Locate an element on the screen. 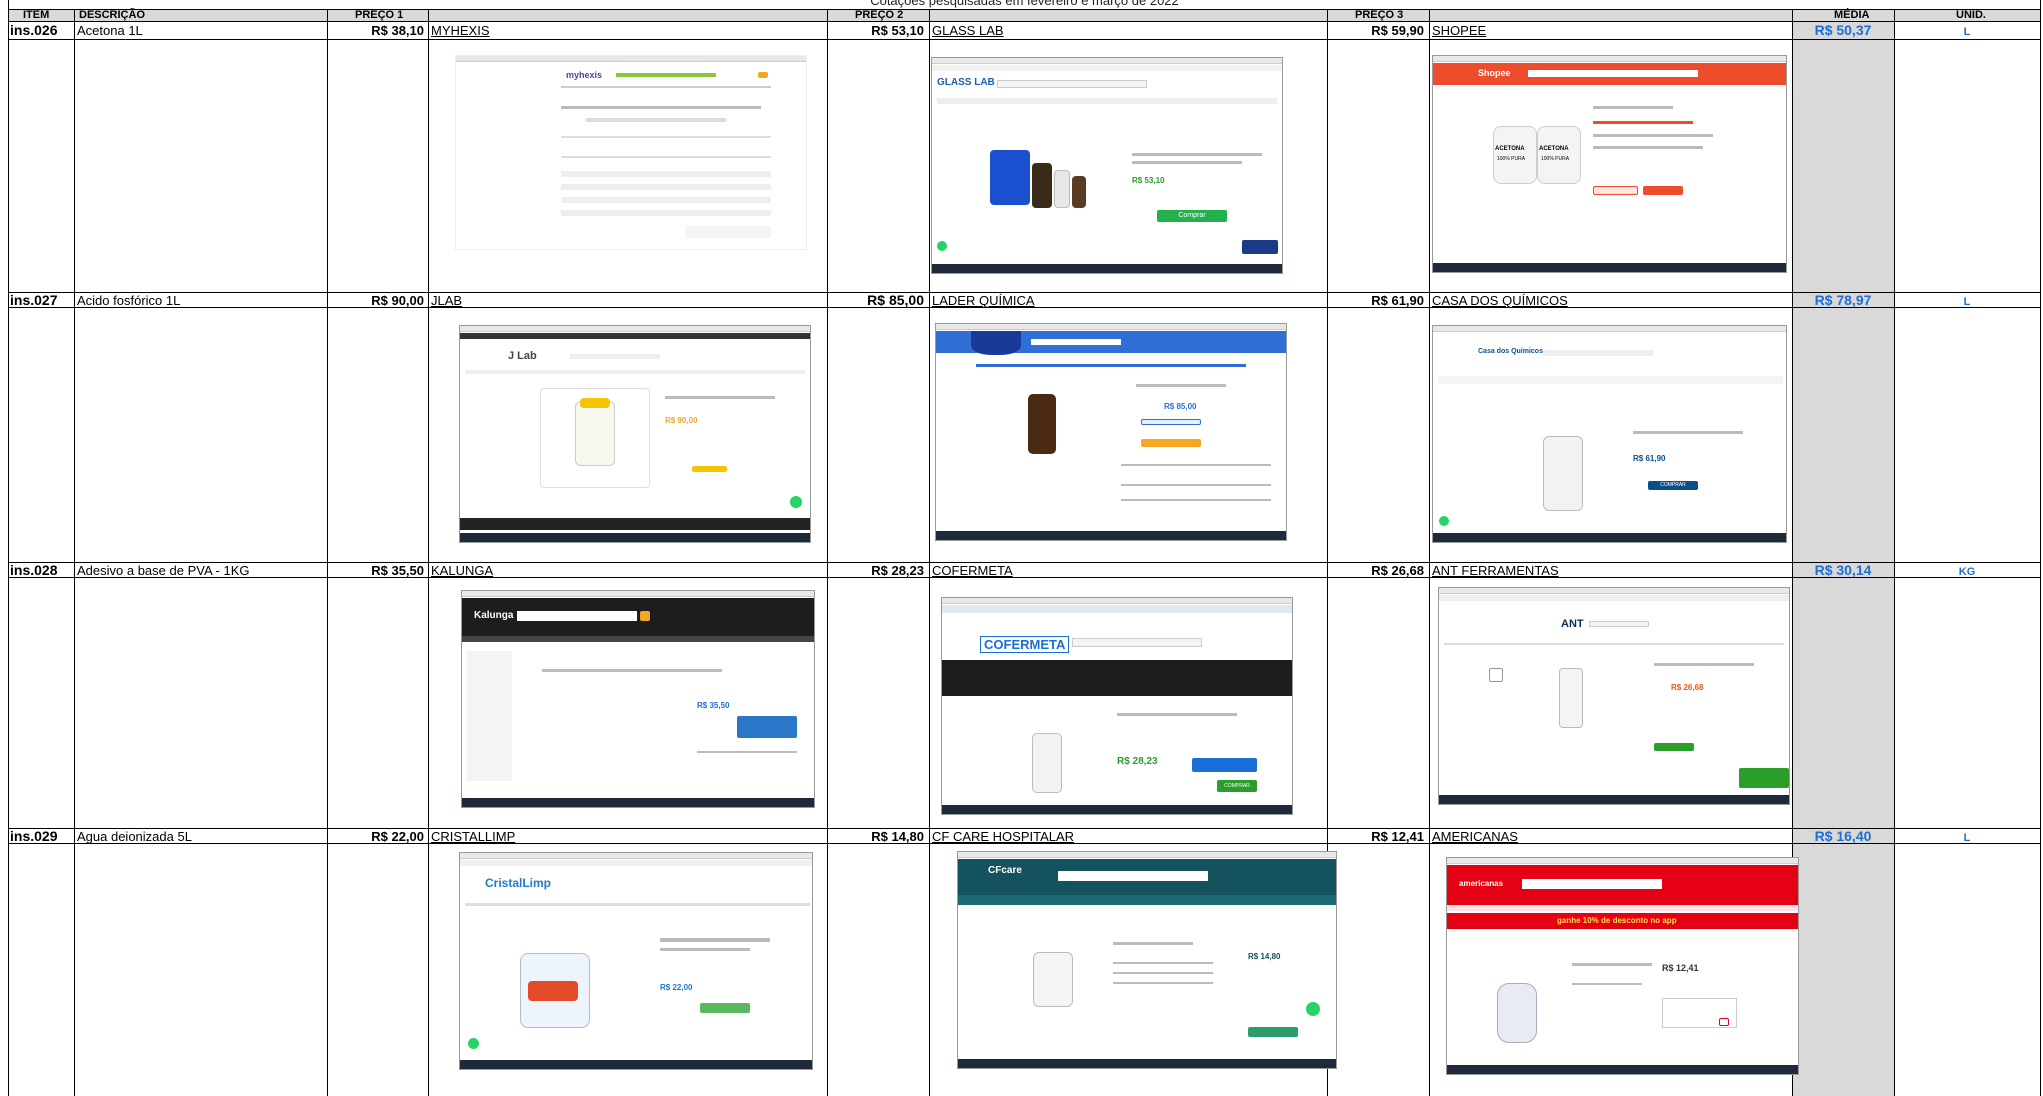 The height and width of the screenshot is (1096, 2043). myhexis-logo: myhexis is located at coordinates (584, 75).